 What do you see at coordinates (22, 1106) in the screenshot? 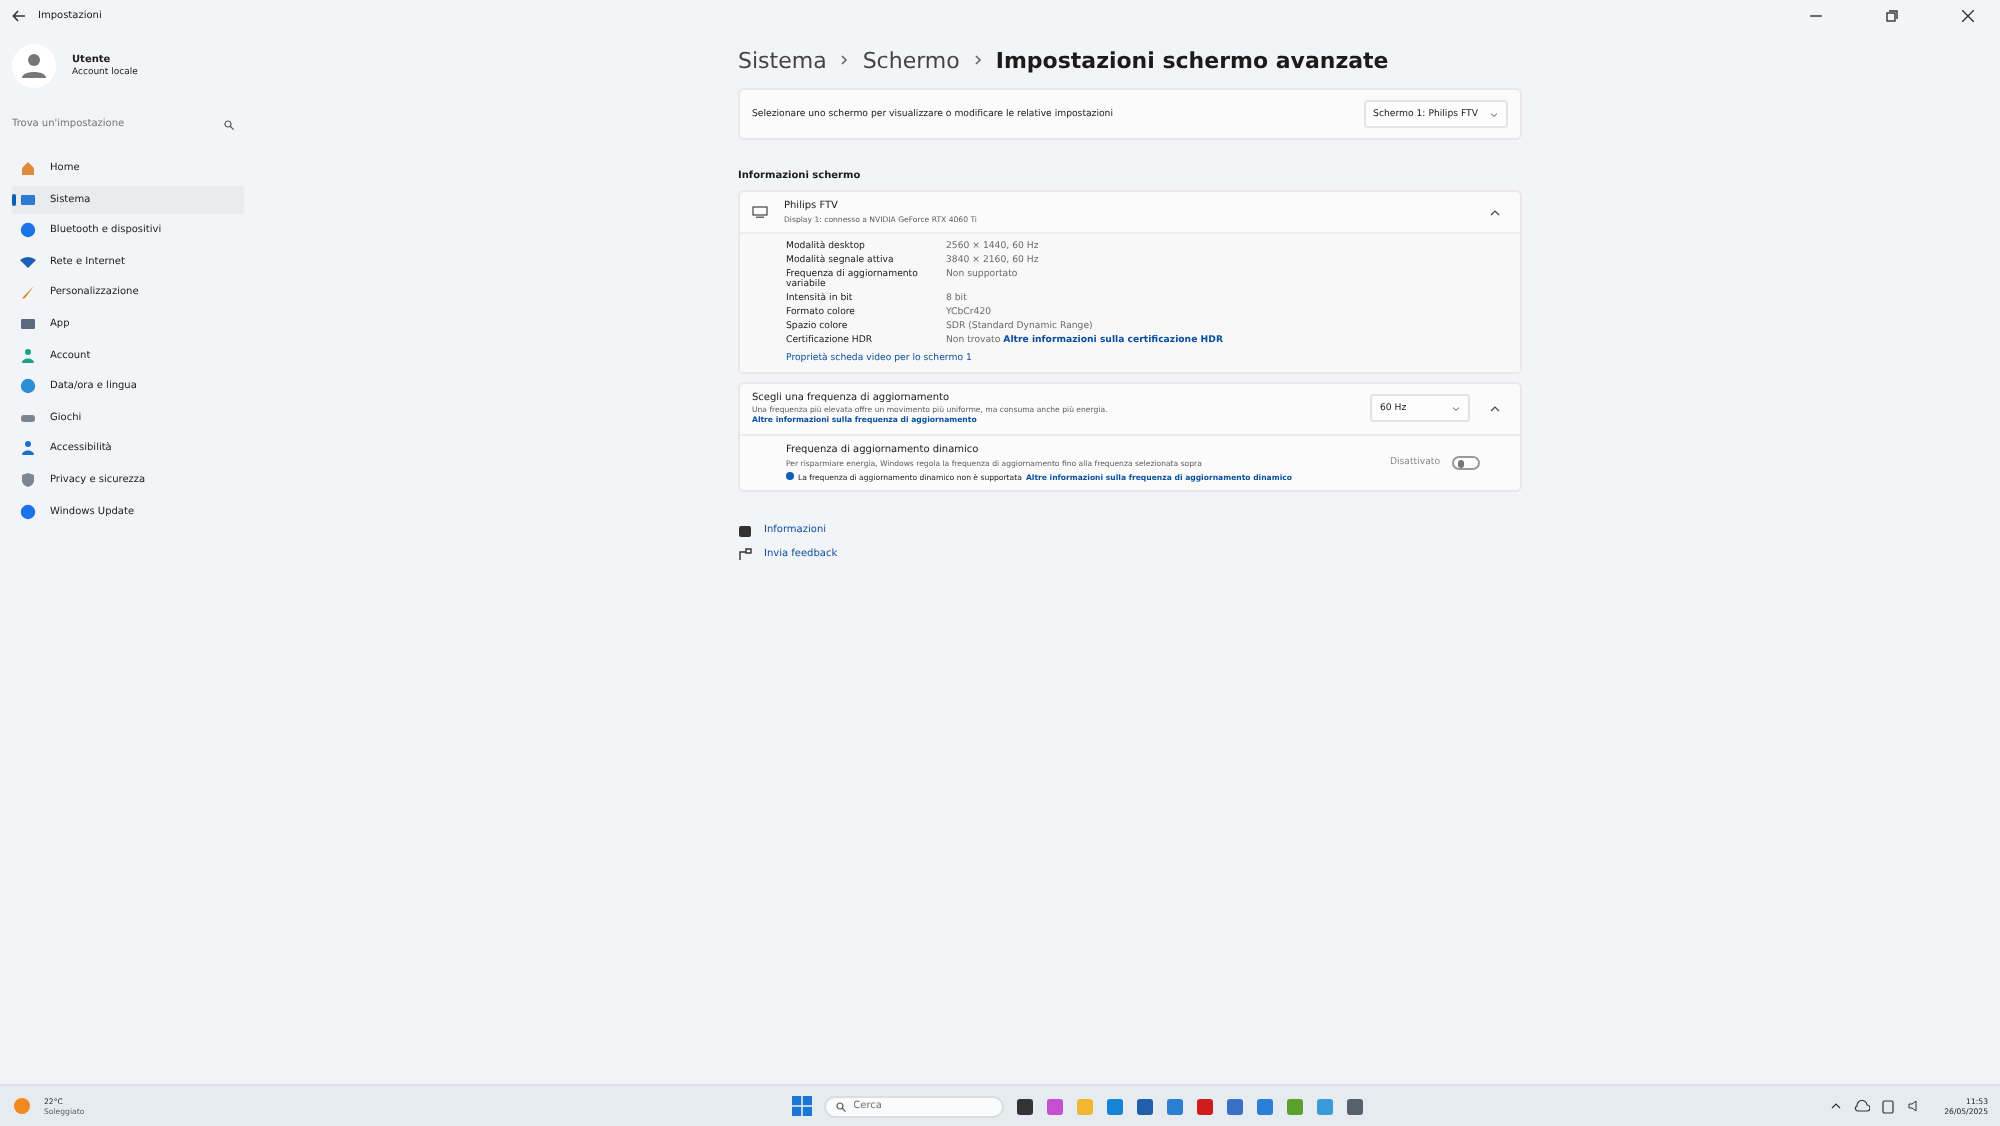
I see `weather-sun-icon` at bounding box center [22, 1106].